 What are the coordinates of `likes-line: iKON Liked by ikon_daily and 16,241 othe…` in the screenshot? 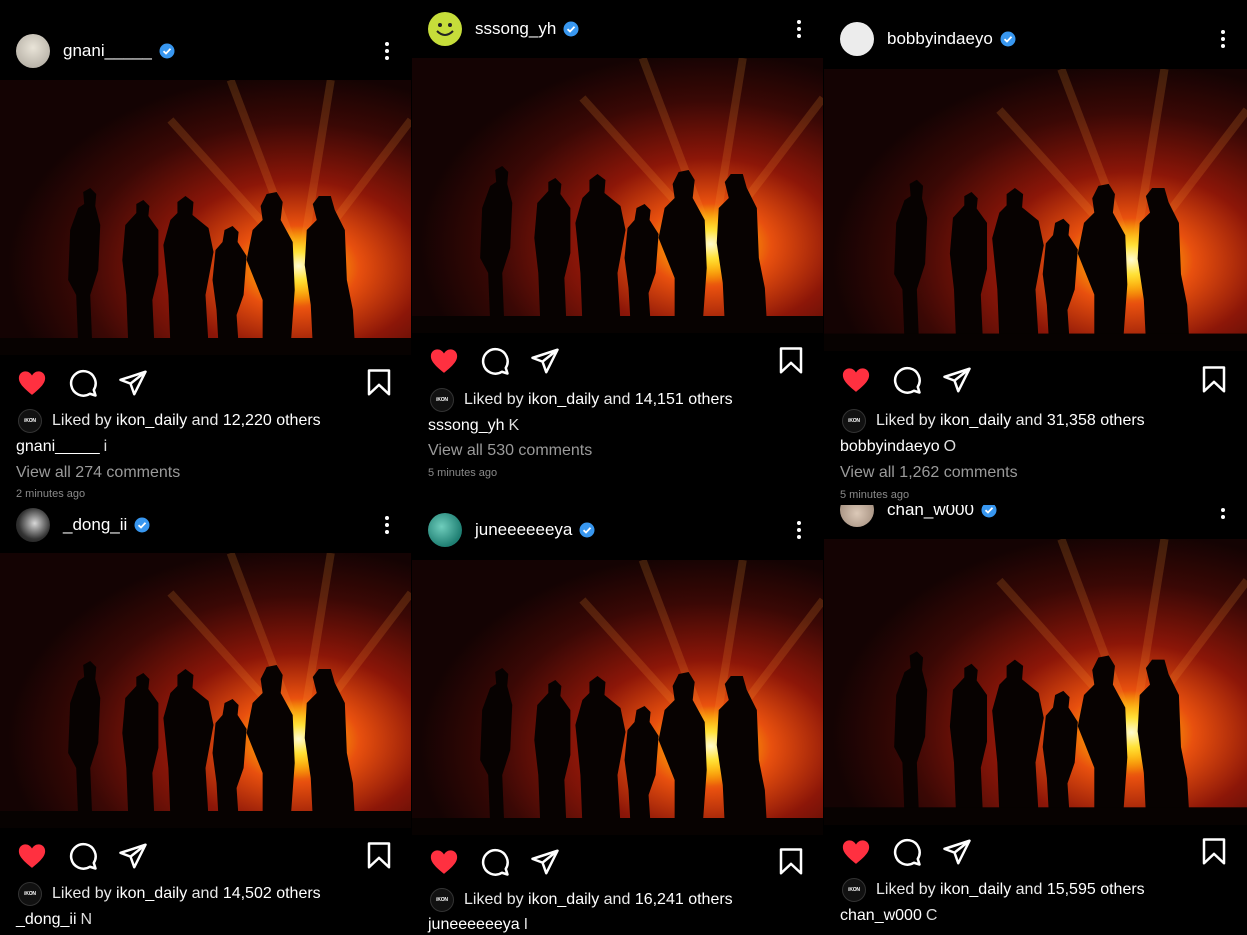 It's located at (581, 900).